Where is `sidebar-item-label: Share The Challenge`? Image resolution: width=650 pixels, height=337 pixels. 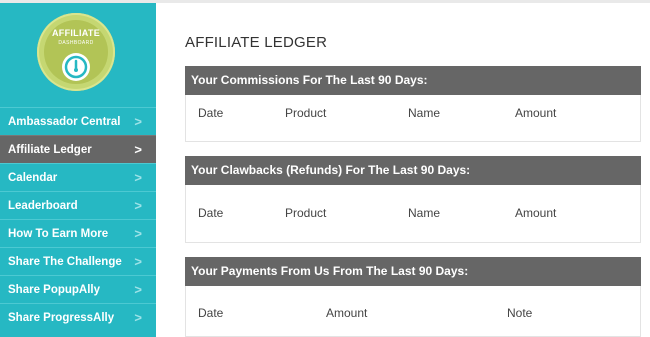
sidebar-item-label: Share The Challenge is located at coordinates (65, 262).